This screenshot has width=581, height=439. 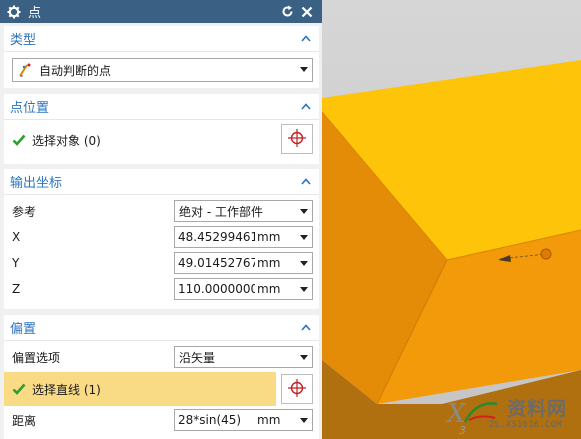 I want to click on inferred-point-icon, so click(x=25, y=70).